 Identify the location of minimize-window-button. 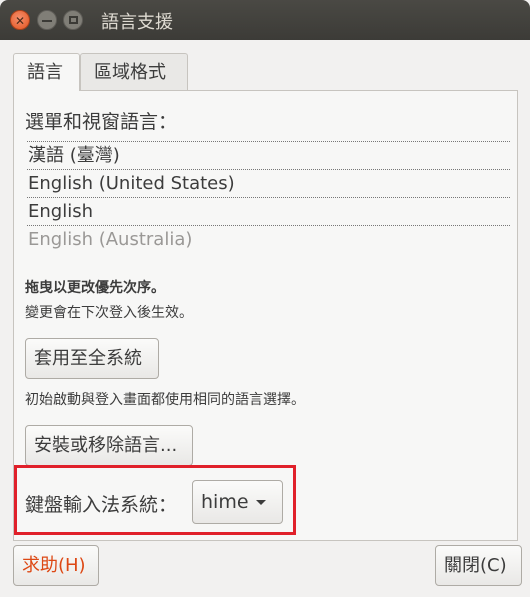
(47, 20).